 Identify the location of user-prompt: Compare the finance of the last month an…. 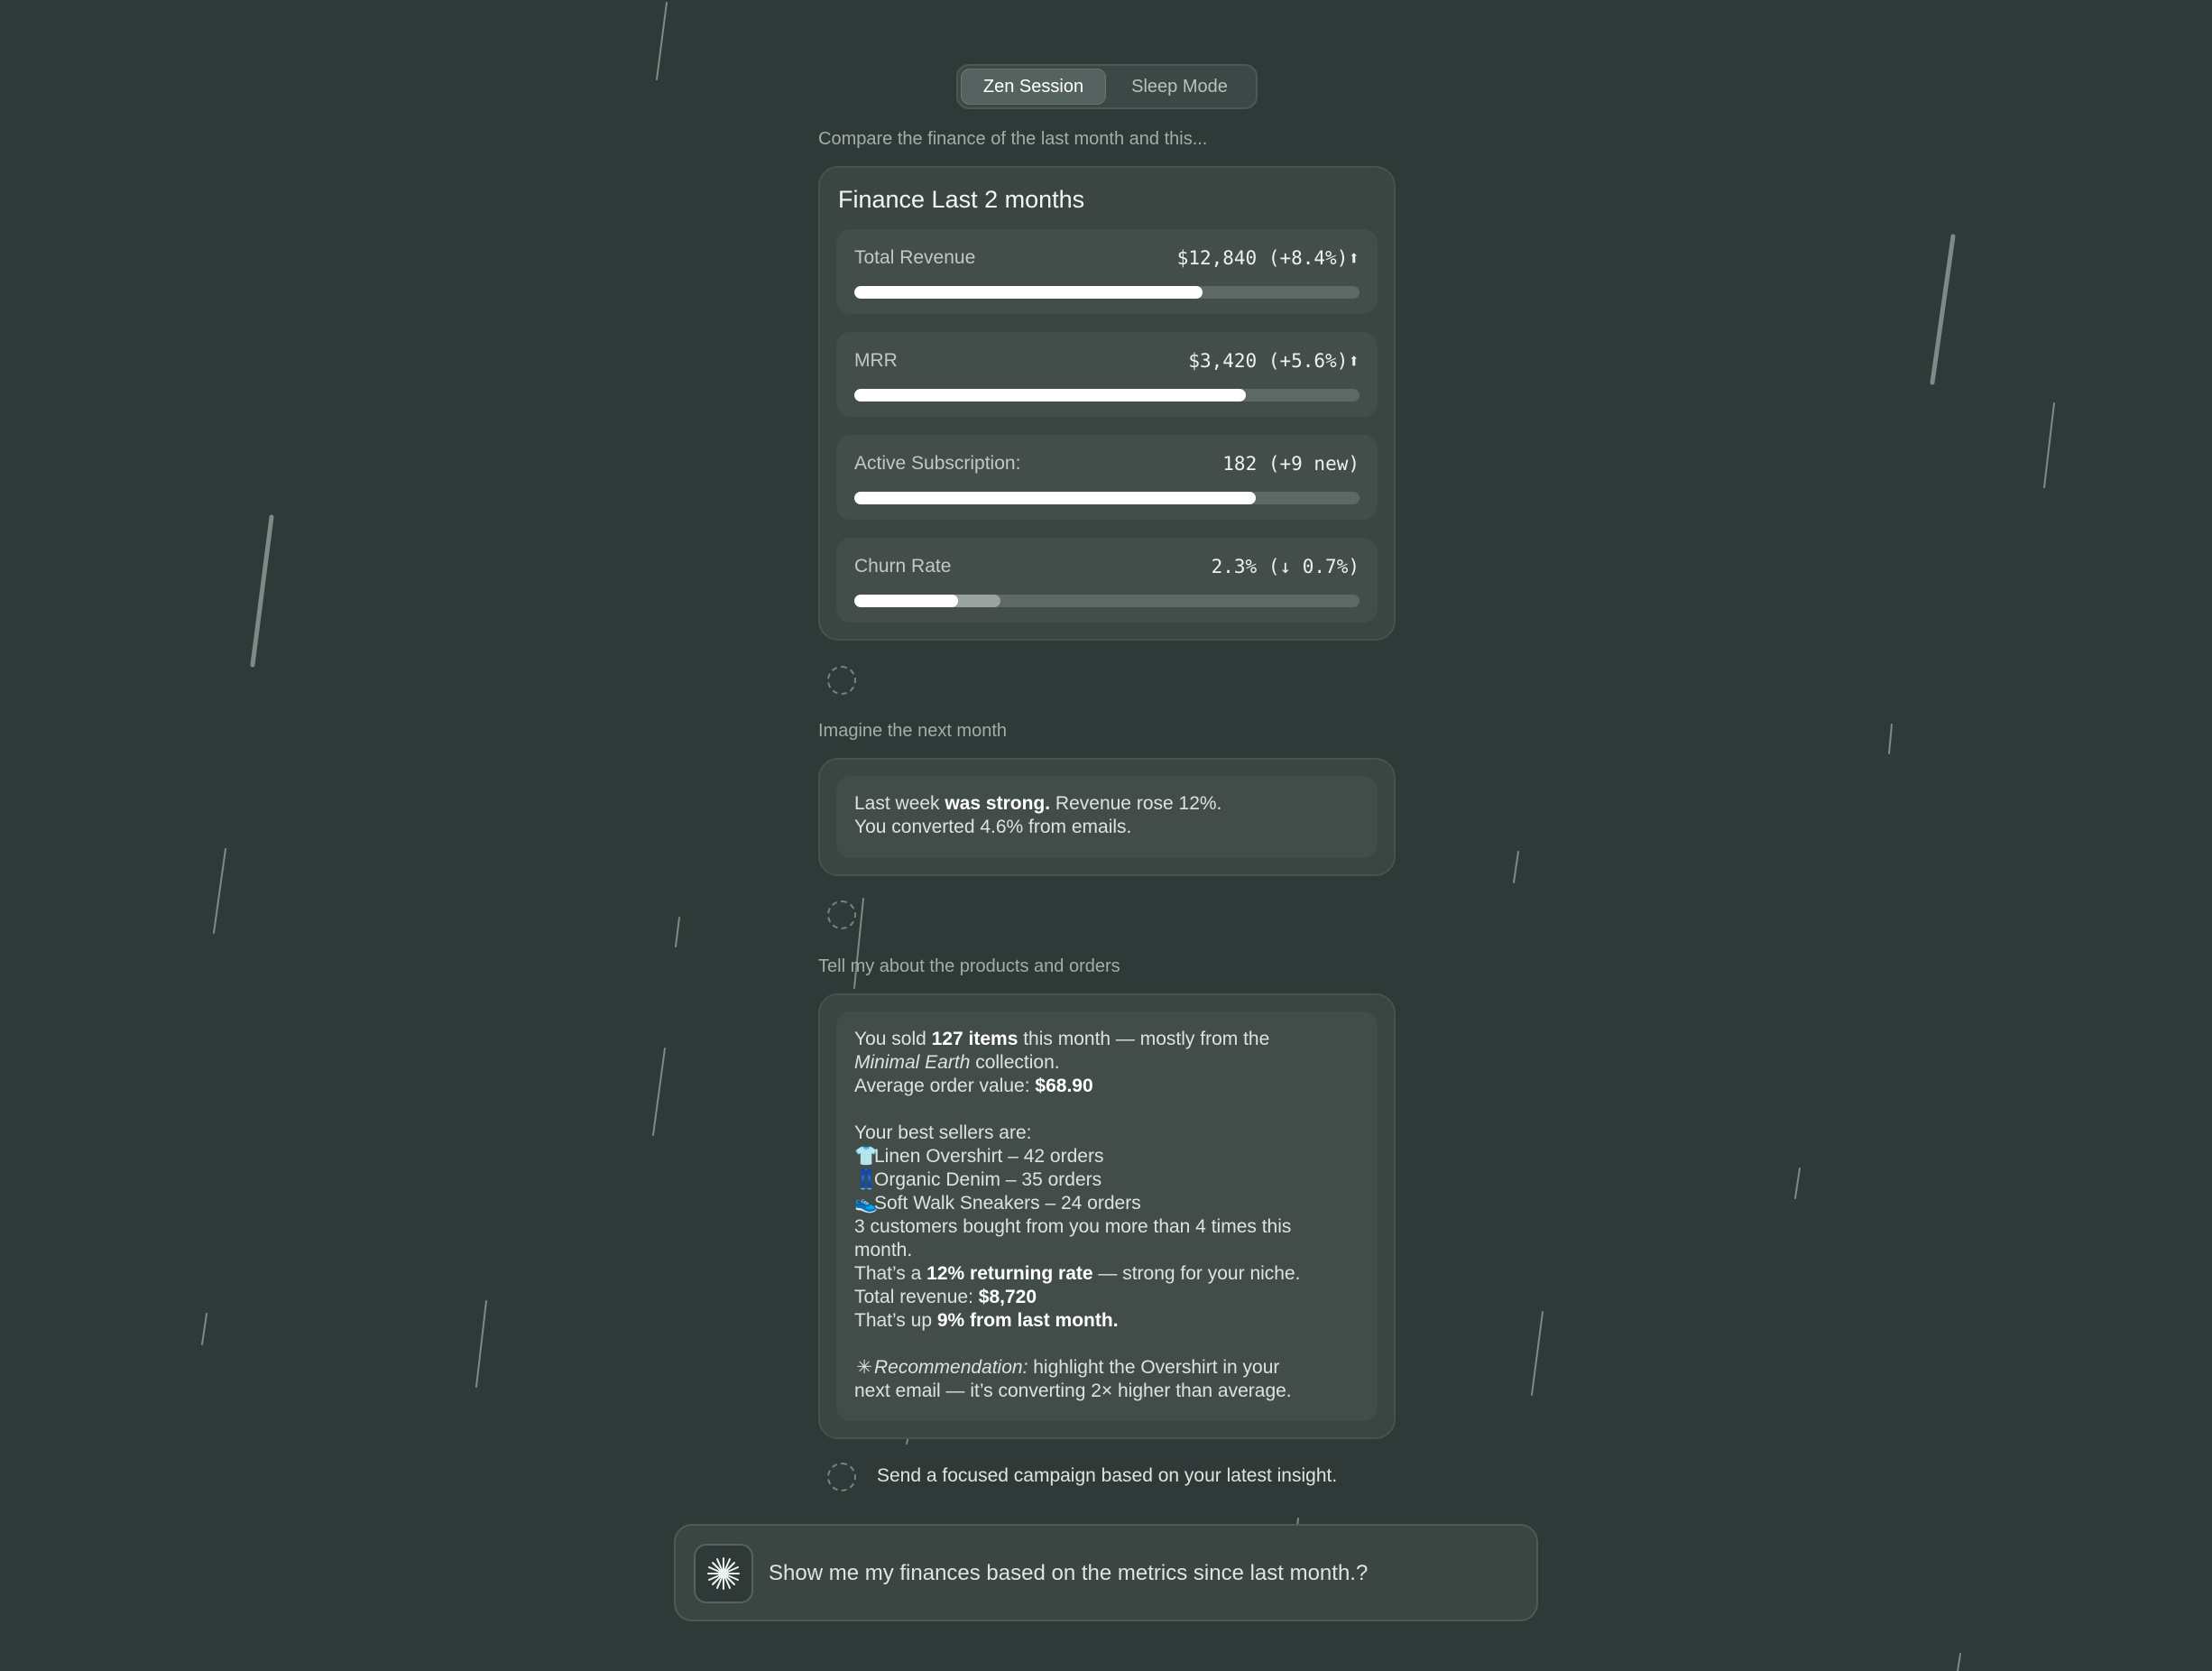
(1013, 139).